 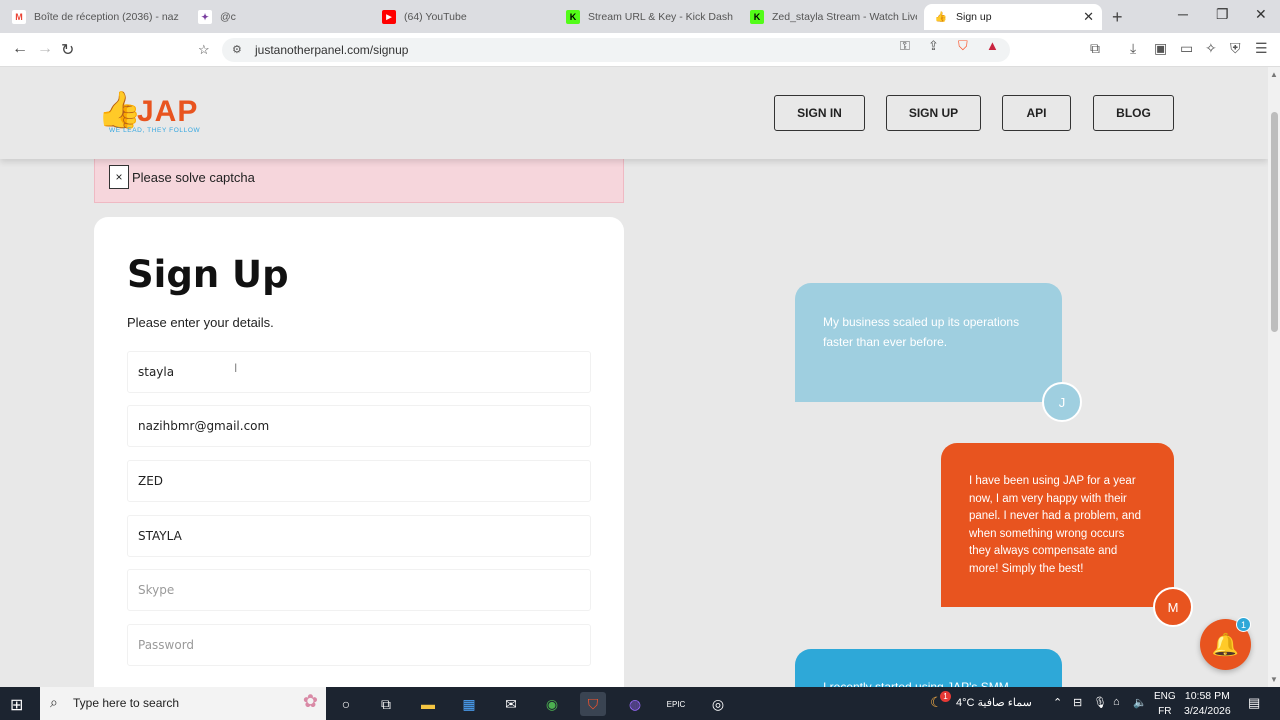 I want to click on blog-button: BLOG, so click(x=1133, y=113).